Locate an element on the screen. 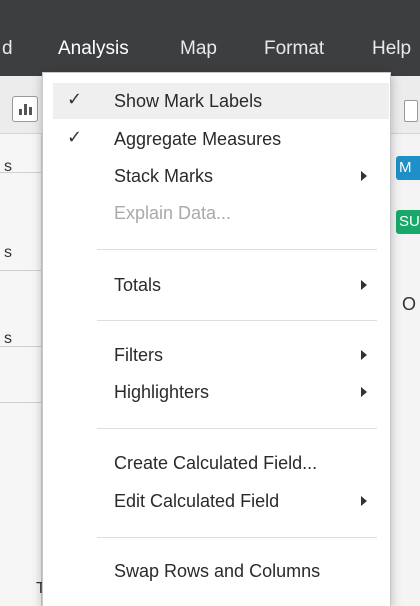 This screenshot has height=606, width=420. shelf-pill-sum: SU is located at coordinates (408, 222).